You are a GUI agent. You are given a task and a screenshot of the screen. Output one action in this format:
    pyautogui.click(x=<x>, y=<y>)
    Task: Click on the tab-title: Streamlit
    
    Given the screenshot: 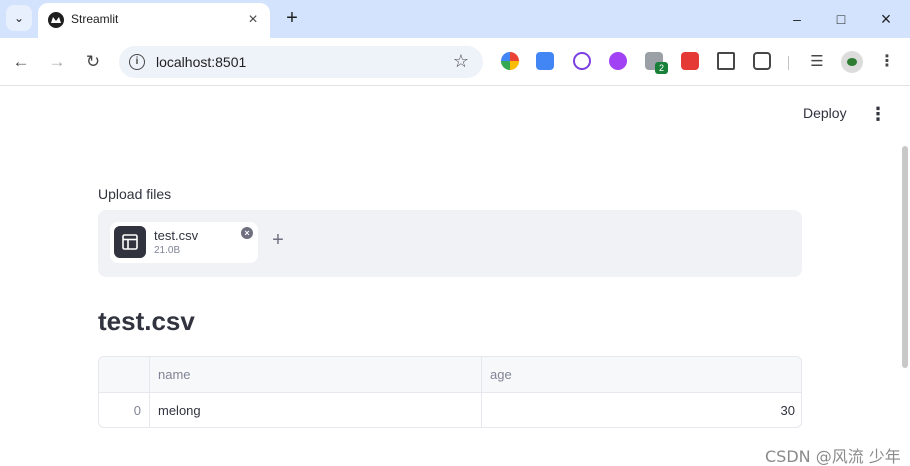 What is the action you would take?
    pyautogui.click(x=95, y=19)
    